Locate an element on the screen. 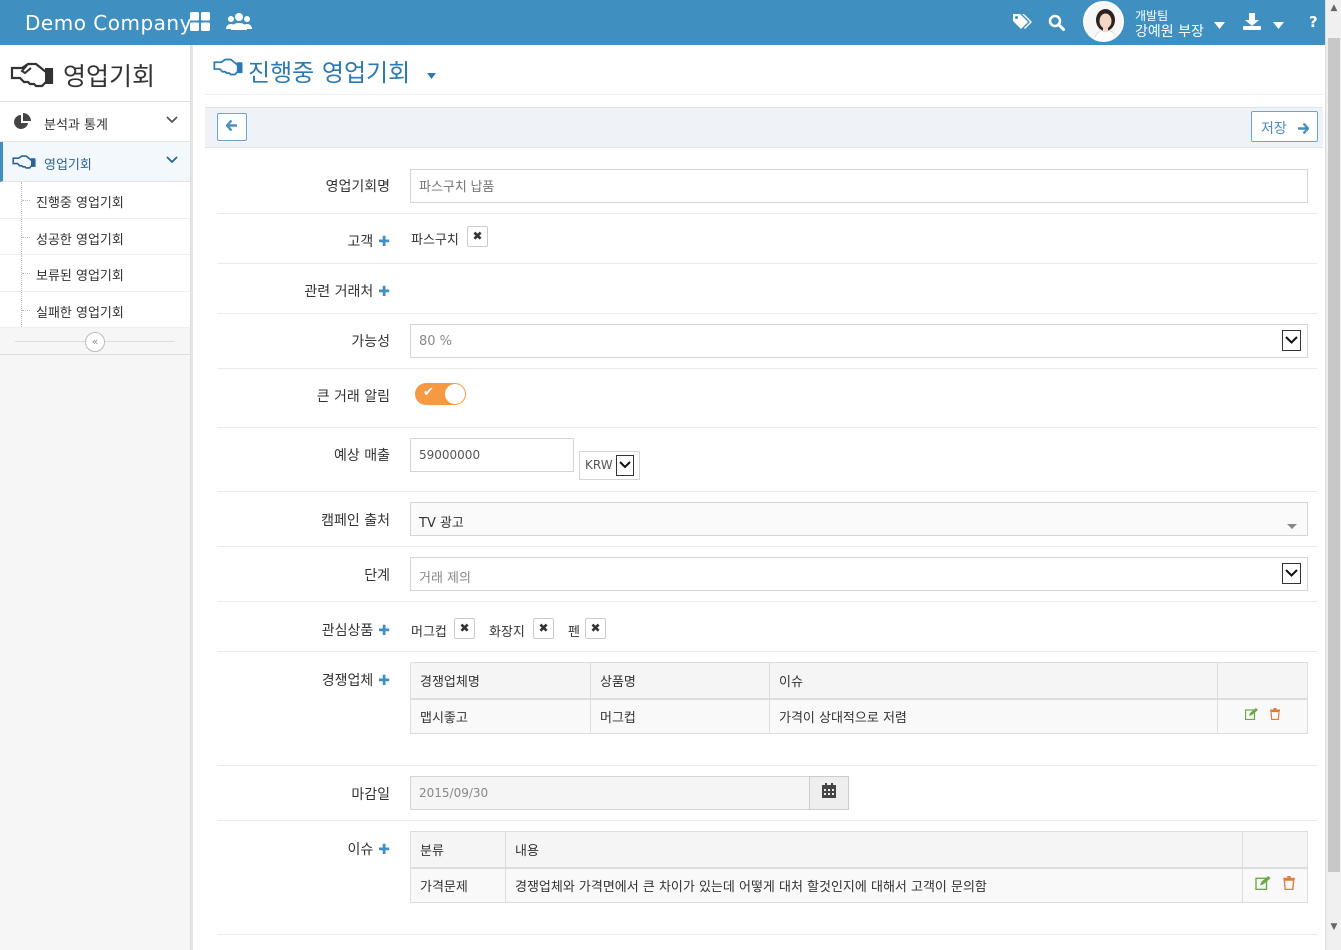  search-icon is located at coordinates (1056, 24).